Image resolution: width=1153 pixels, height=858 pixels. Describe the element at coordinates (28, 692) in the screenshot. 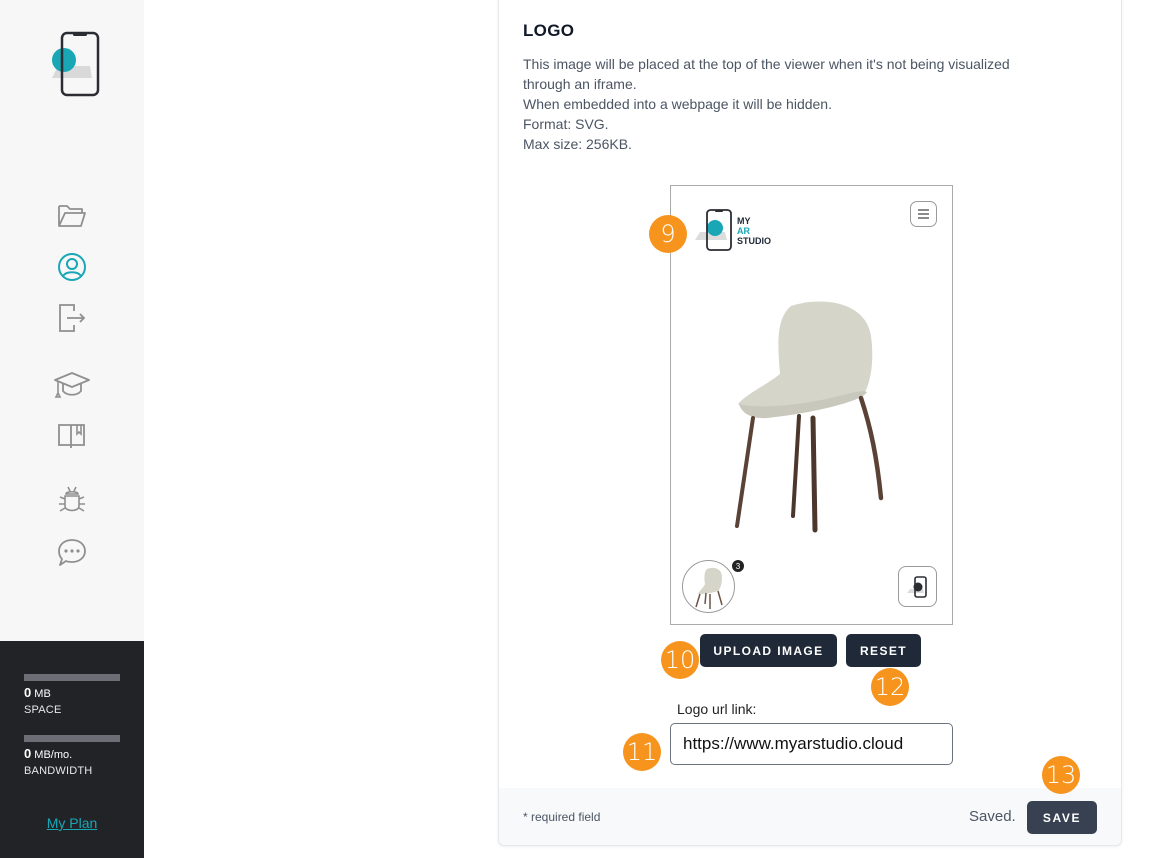

I see `space-amount: 0` at that location.